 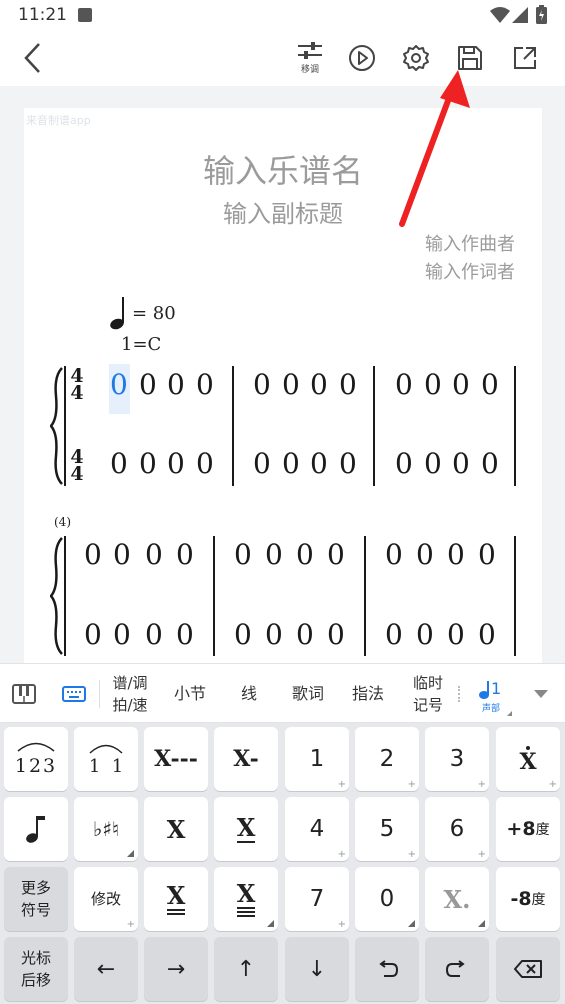 What do you see at coordinates (176, 829) in the screenshot?
I see `quarter-note-key: X` at bounding box center [176, 829].